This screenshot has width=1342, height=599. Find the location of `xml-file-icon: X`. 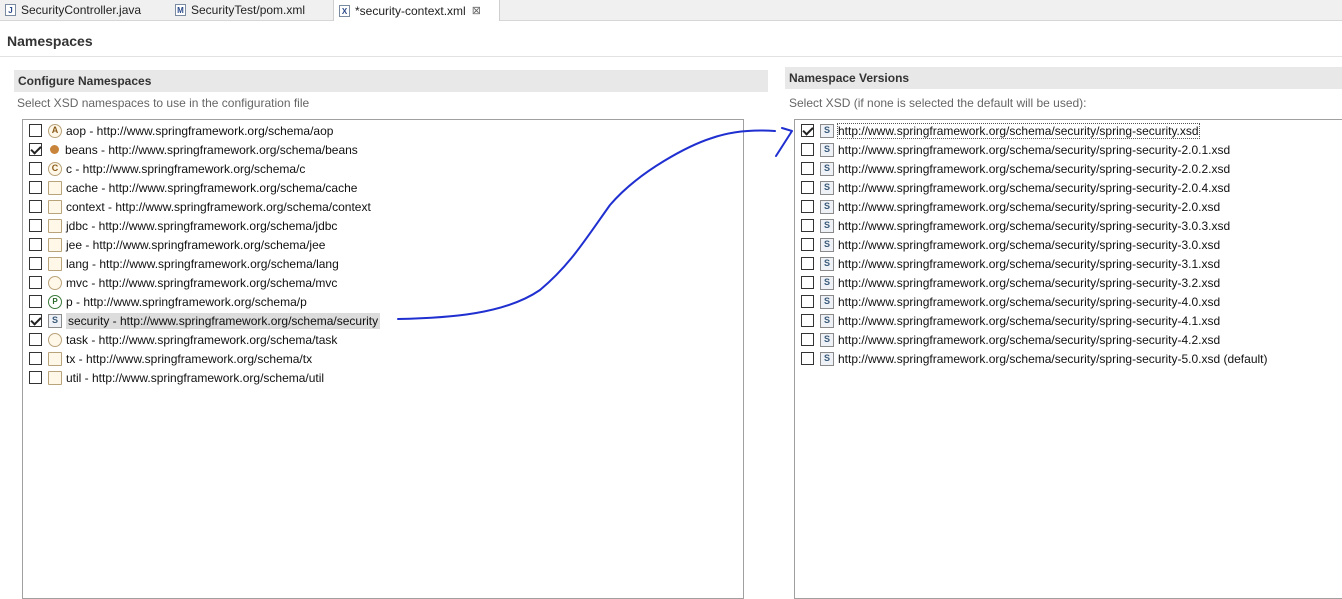

xml-file-icon: X is located at coordinates (344, 10).